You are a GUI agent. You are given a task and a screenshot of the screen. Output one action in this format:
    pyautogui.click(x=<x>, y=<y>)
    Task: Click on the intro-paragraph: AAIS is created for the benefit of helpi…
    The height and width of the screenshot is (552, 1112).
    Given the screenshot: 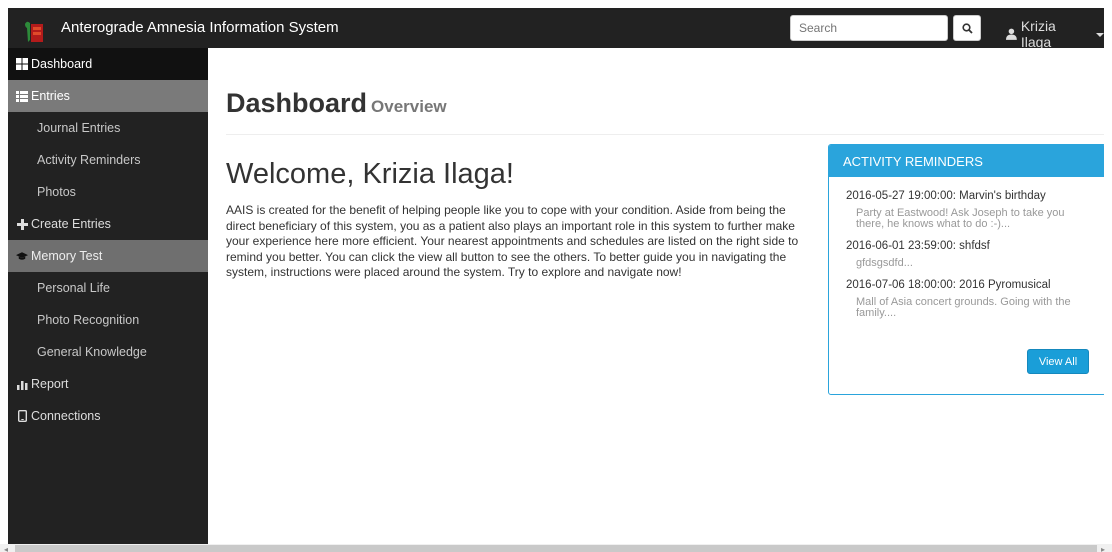 What is the action you would take?
    pyautogui.click(x=512, y=241)
    